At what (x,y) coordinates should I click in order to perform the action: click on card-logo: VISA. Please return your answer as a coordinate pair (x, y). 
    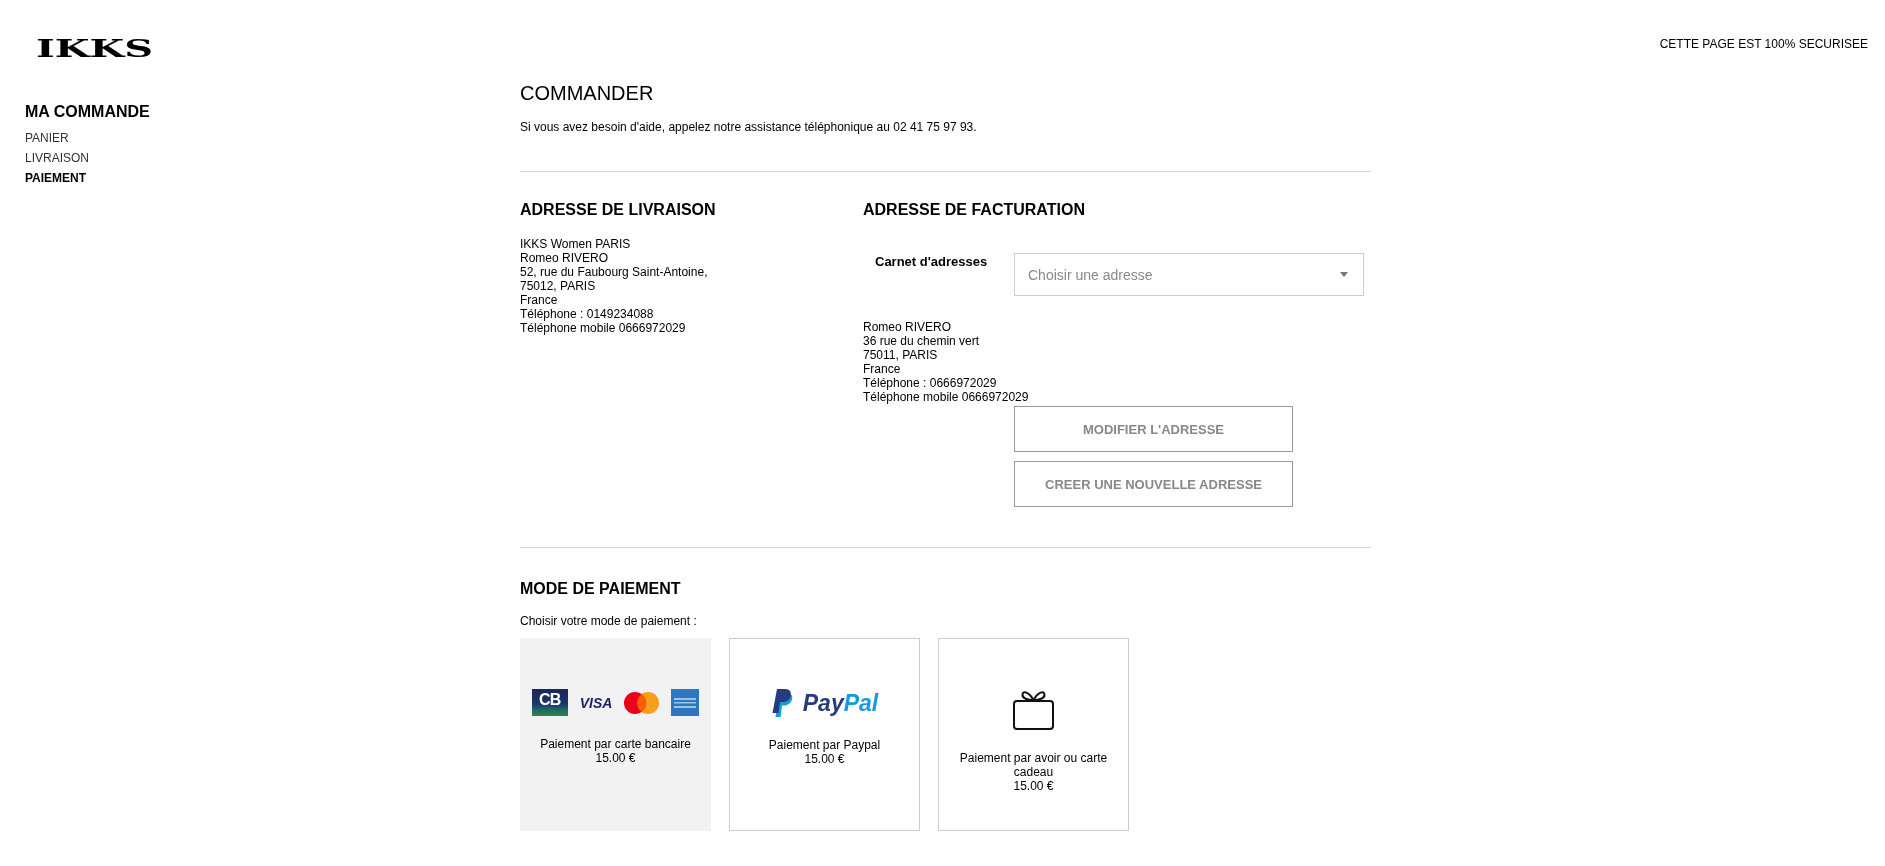
    Looking at the image, I should click on (596, 702).